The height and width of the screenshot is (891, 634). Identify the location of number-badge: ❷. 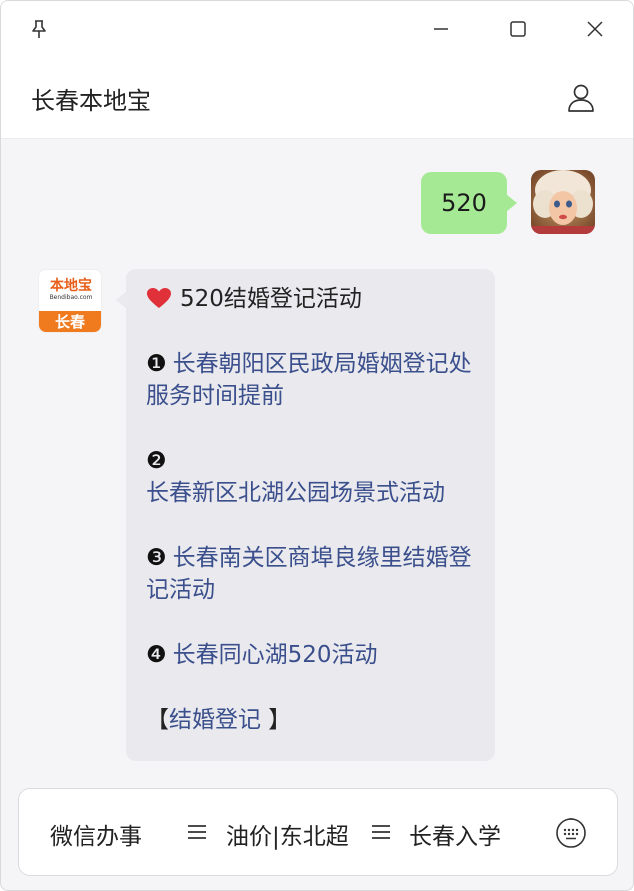
(156, 461).